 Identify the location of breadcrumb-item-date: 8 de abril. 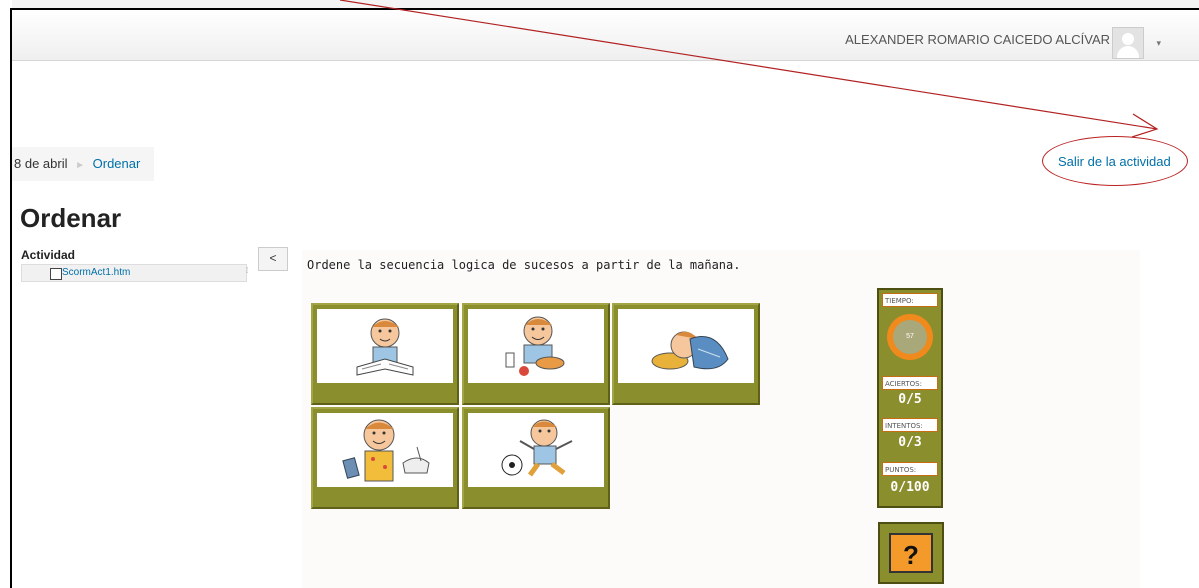
(40, 163).